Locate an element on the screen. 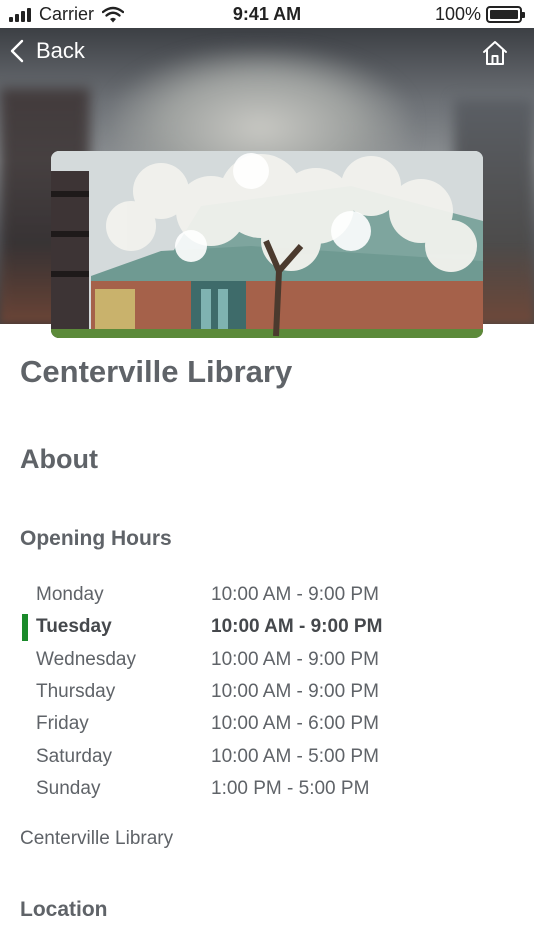 The height and width of the screenshot is (950, 534). time-range: 10:00 AM - 6:00 PM is located at coordinates (295, 724).